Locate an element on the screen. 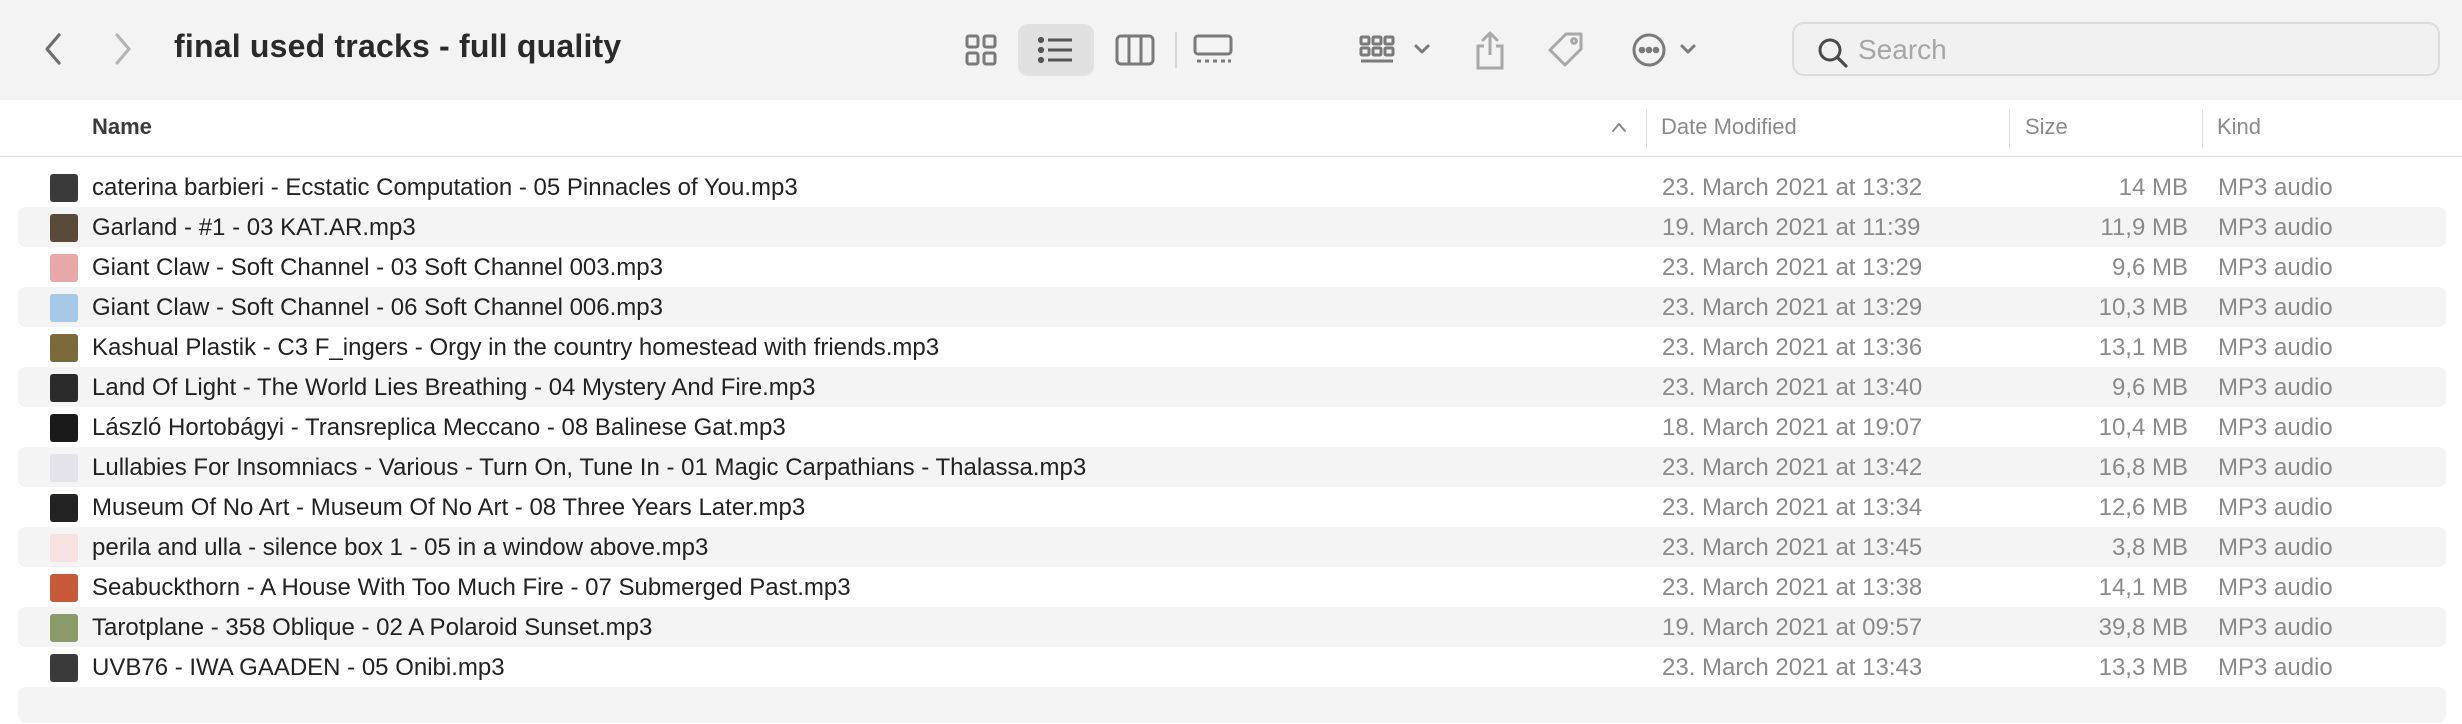 The image size is (2462, 724). file-size: 39,8 MB is located at coordinates (2143, 627).